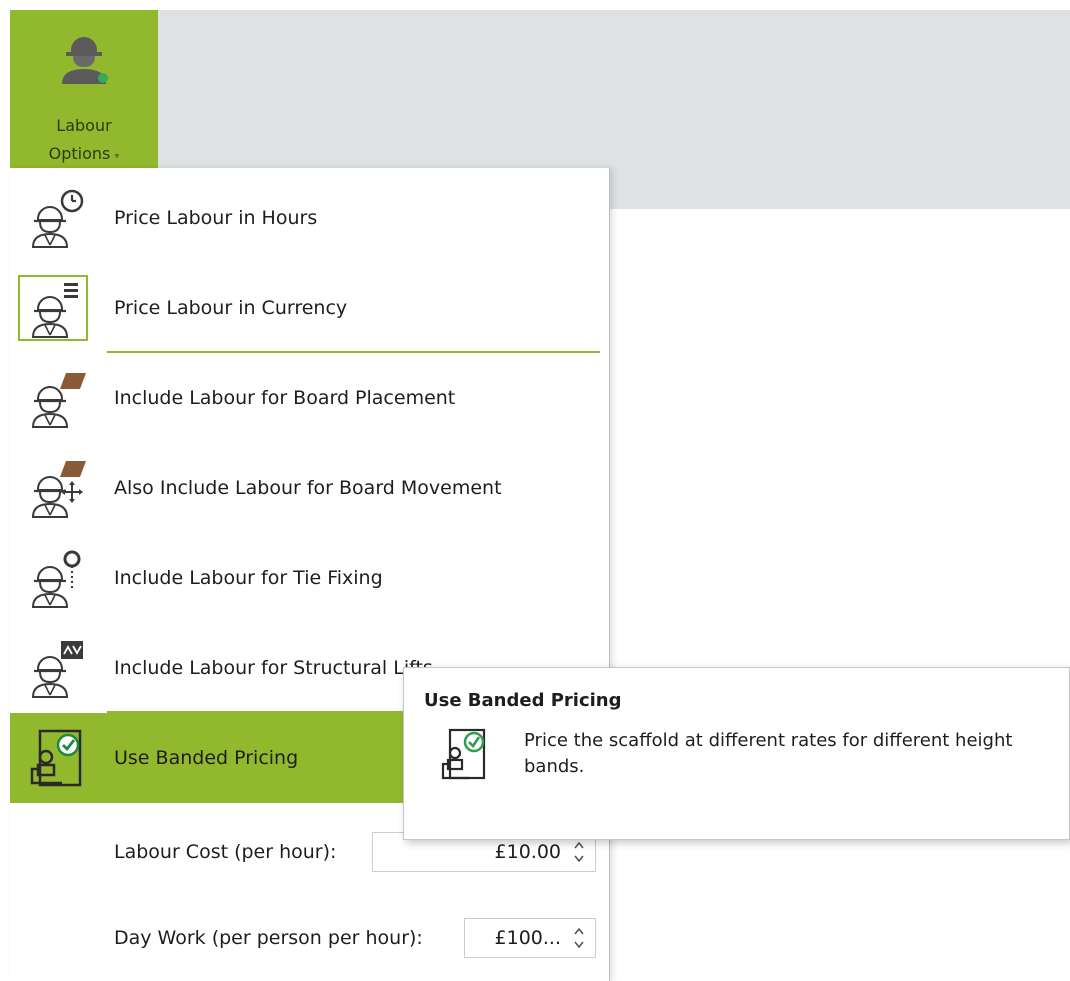 The height and width of the screenshot is (981, 1070). I want to click on menu-item-label: Include Labour for Board Placement, so click(285, 398).